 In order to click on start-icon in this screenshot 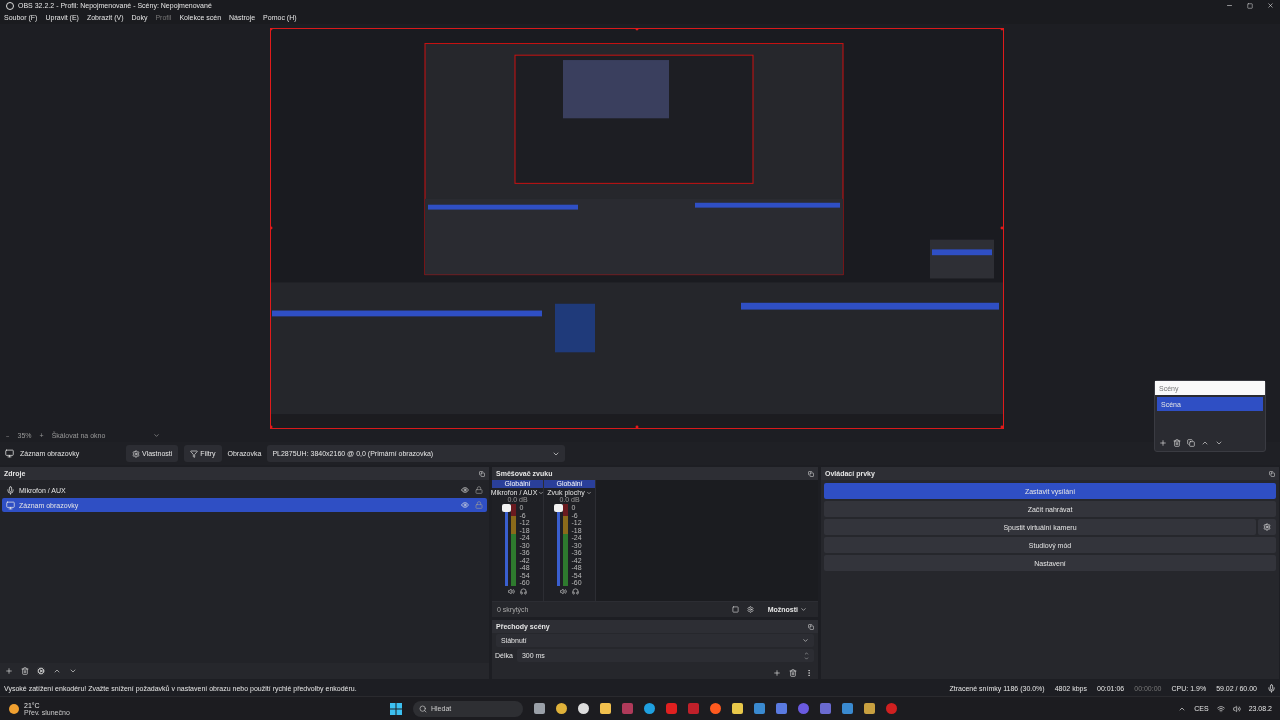, I will do `click(396, 708)`.